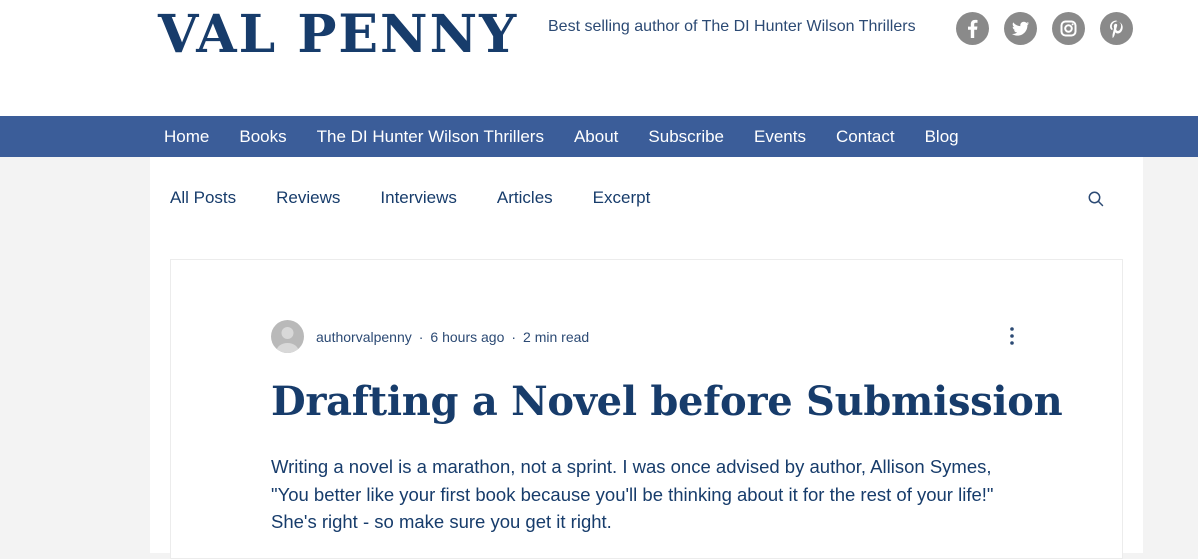 This screenshot has height=559, width=1198. I want to click on post-title: Drafting a Novel before Submission, so click(667, 401).